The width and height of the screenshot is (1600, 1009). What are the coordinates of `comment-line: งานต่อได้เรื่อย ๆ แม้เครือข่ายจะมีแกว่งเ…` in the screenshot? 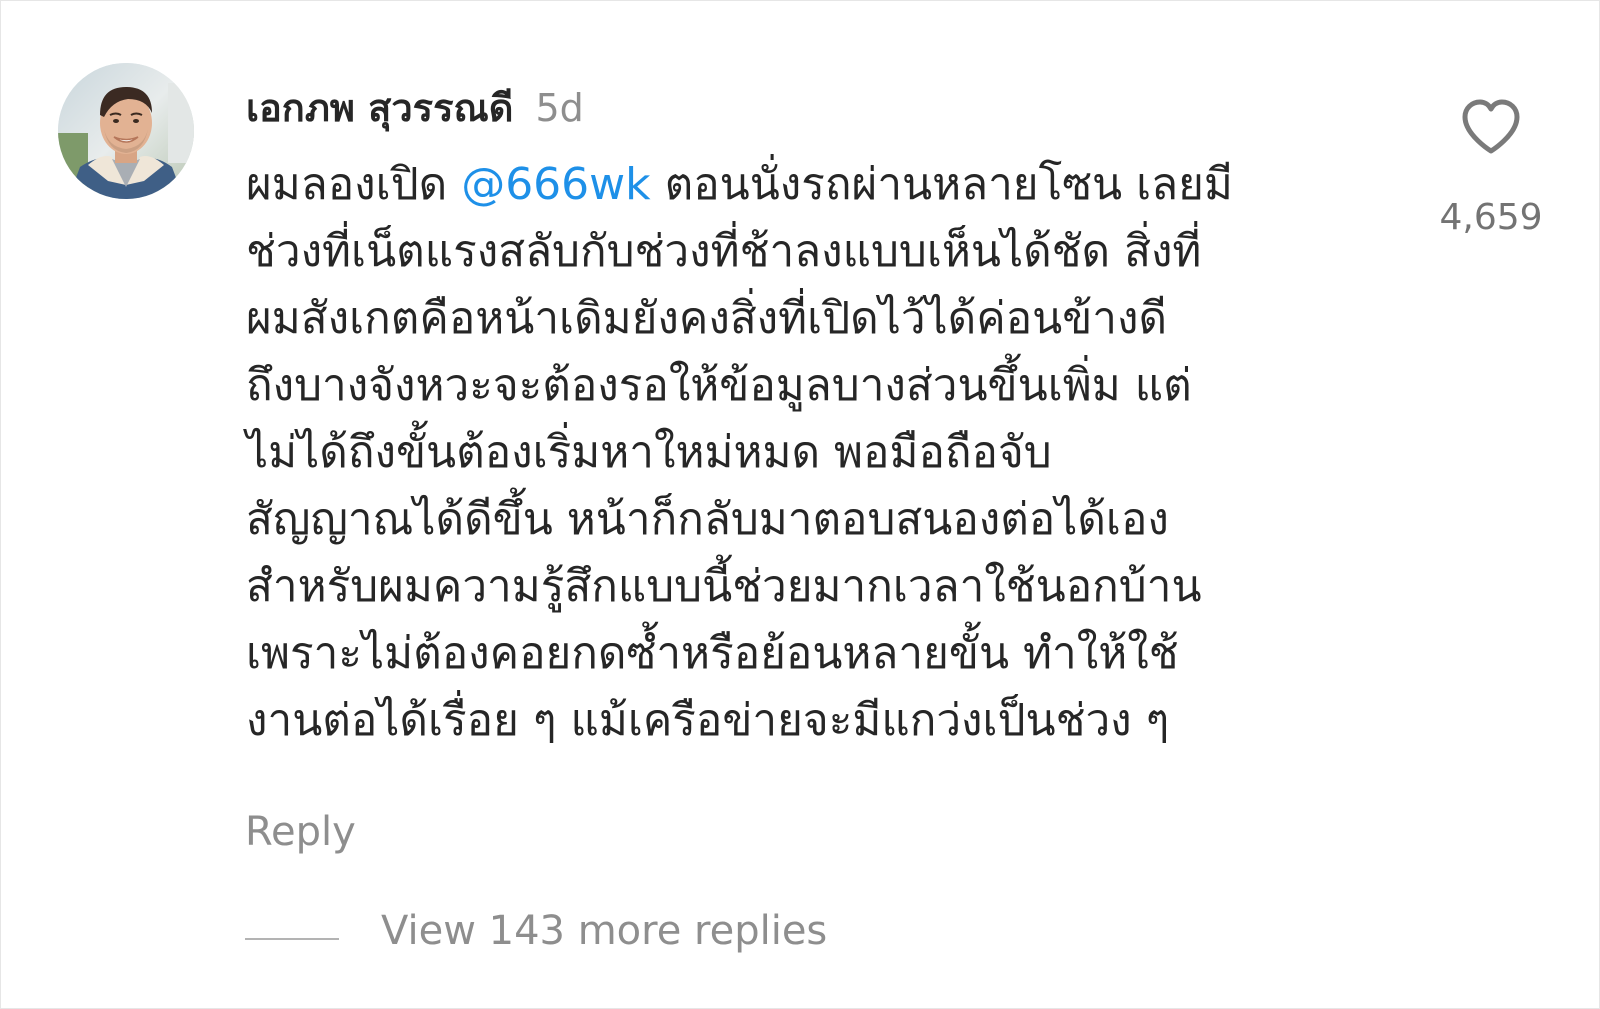 It's located at (708, 720).